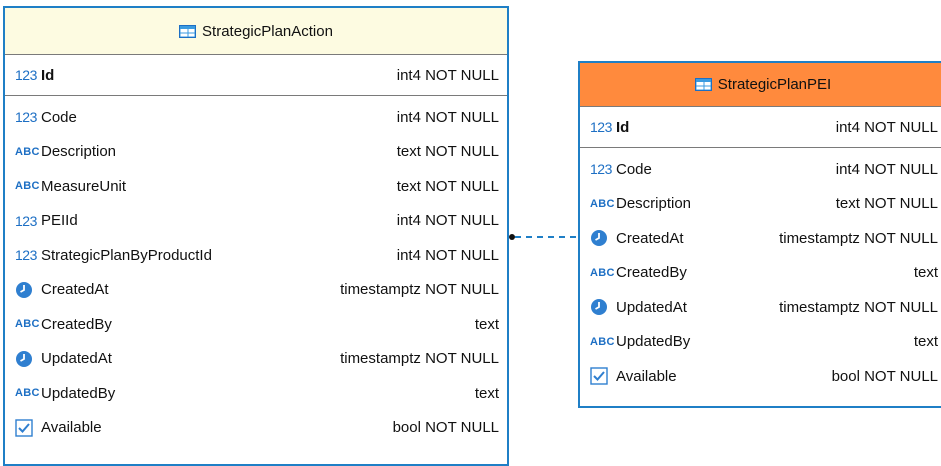 This screenshot has width=941, height=466. I want to click on table-header: StrategicPlanAction, so click(256, 31).